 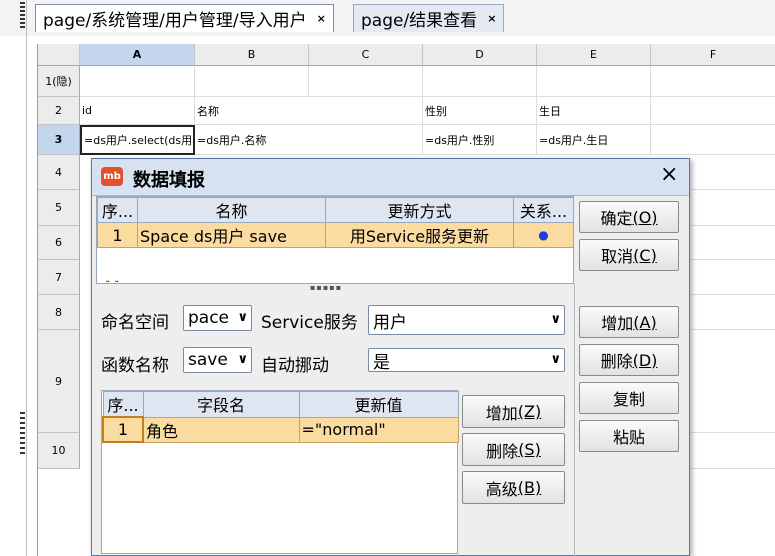 What do you see at coordinates (59, 381) in the screenshot?
I see `row-header-9: 9` at bounding box center [59, 381].